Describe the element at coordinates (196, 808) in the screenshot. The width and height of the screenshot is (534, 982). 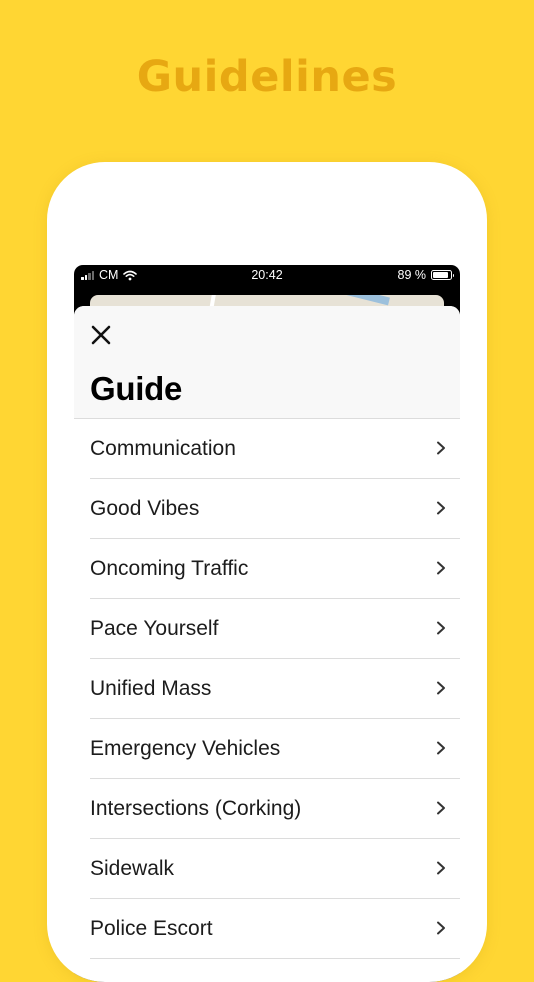
I see `list-item-label: Intersections (Corking)` at that location.